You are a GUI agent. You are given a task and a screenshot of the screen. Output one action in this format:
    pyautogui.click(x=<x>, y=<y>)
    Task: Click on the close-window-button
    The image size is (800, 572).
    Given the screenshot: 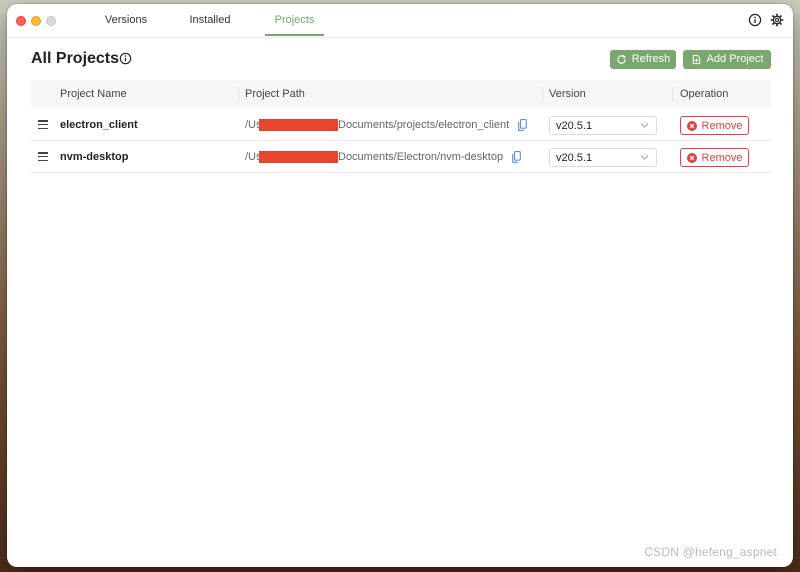 What is the action you would take?
    pyautogui.click(x=21, y=21)
    